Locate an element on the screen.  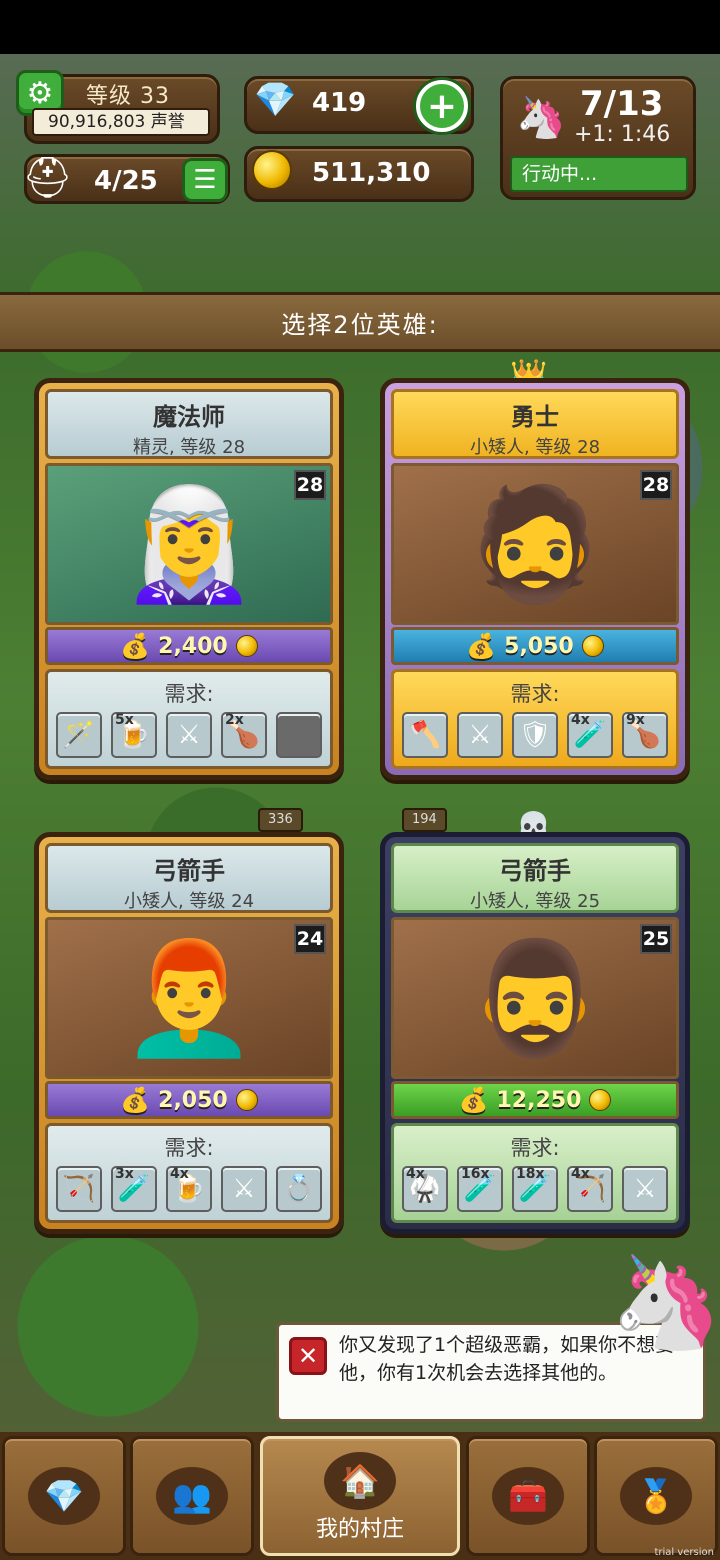
hero-requirements: 需求: 🪄 5x 🍺 ⚔ 2x 🍗 is located at coordinates (189, 719).